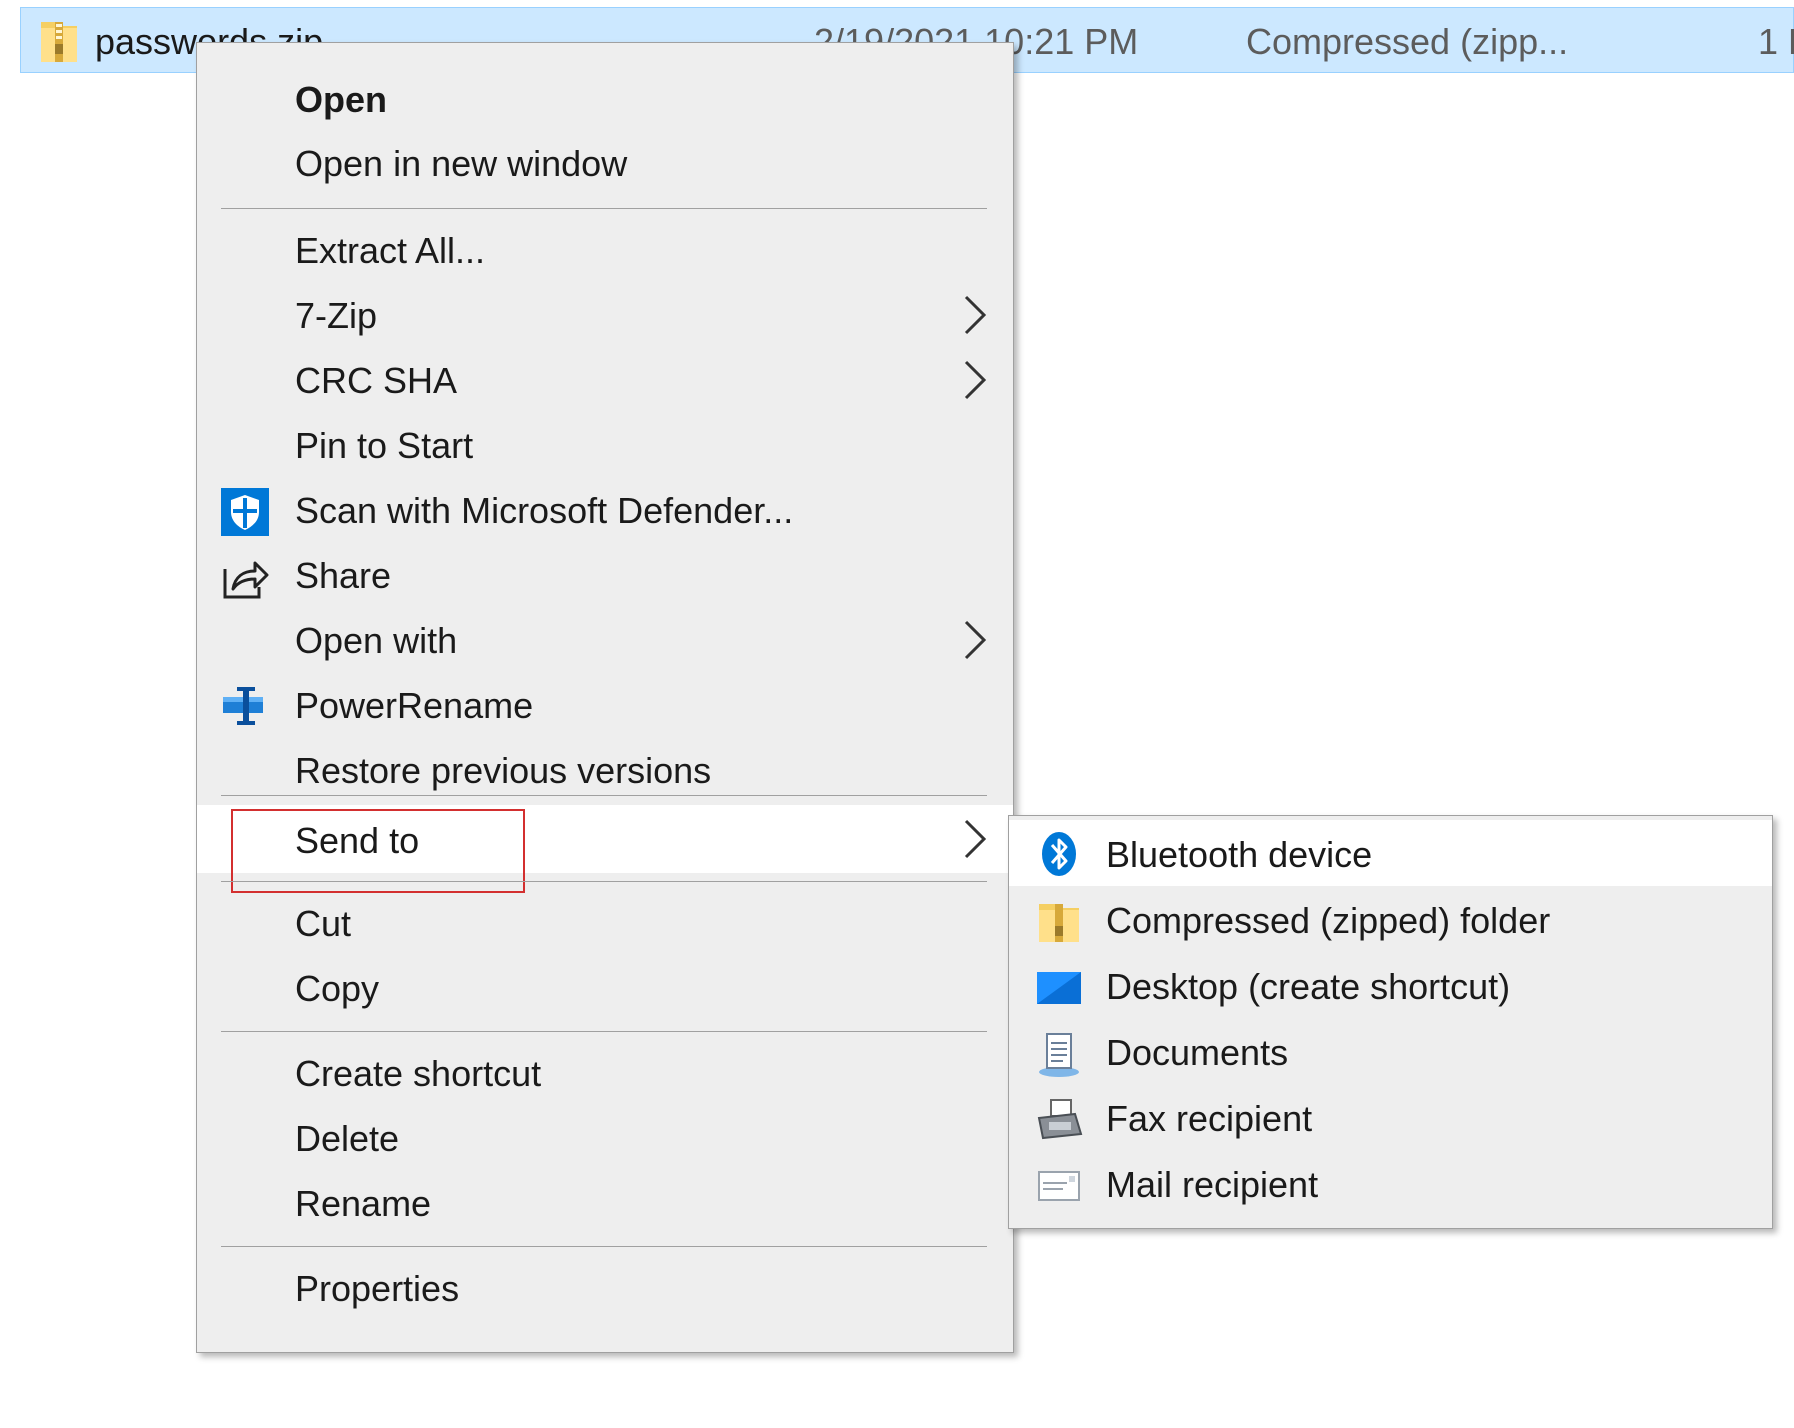 The height and width of the screenshot is (1428, 1794). What do you see at coordinates (377, 1288) in the screenshot?
I see `menu-item-label: Properties` at bounding box center [377, 1288].